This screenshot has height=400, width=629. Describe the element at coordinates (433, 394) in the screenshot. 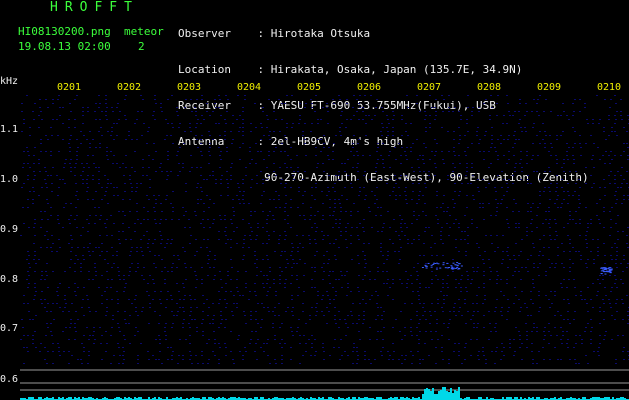

I see `signal-strength-bar` at that location.